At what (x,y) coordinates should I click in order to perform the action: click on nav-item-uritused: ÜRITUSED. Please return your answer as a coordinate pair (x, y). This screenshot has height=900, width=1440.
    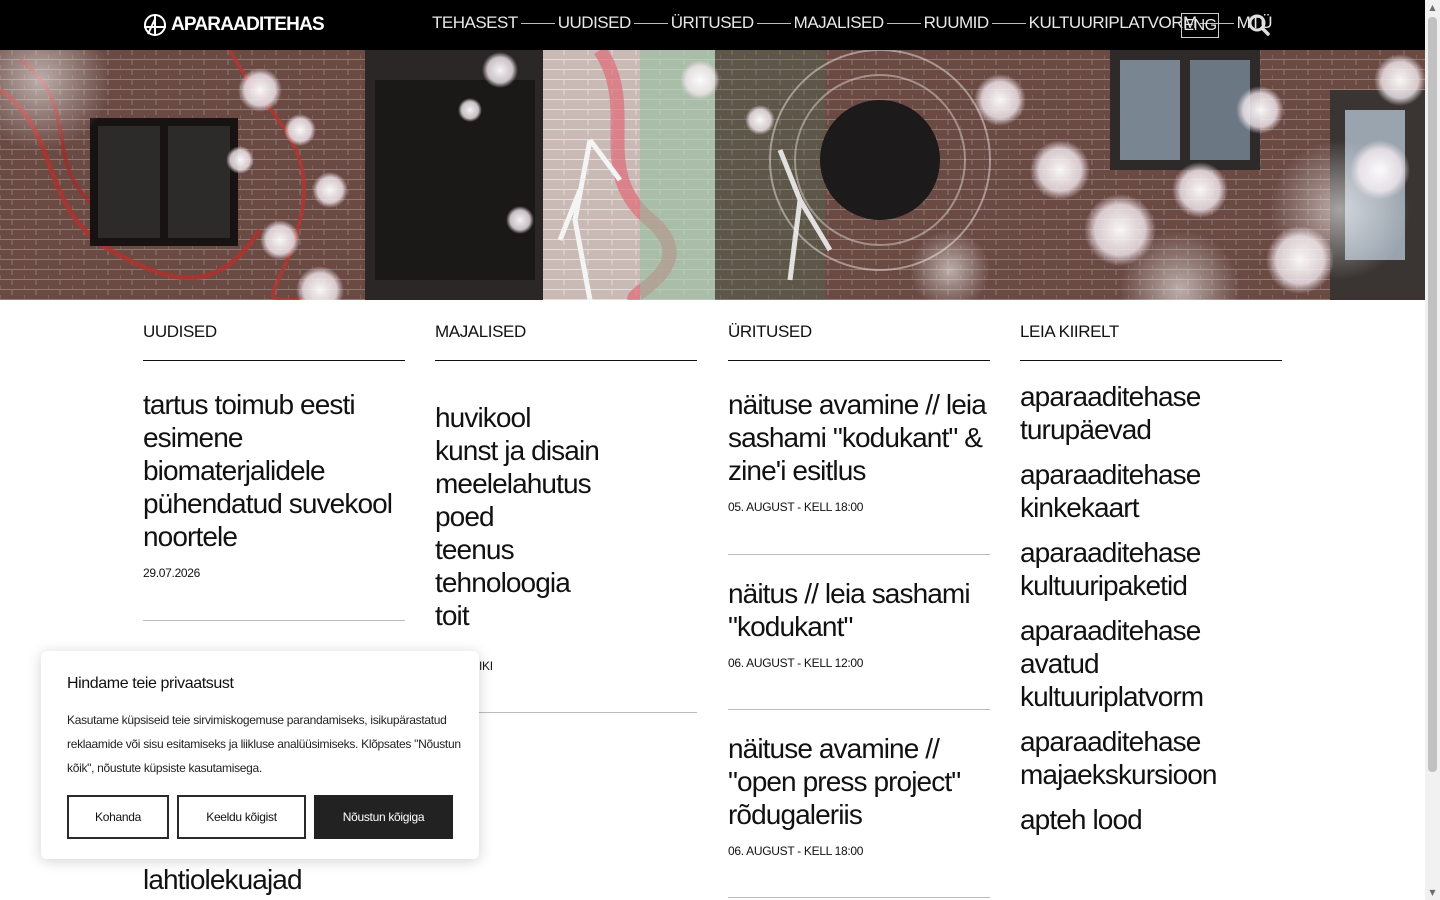
    Looking at the image, I should click on (712, 23).